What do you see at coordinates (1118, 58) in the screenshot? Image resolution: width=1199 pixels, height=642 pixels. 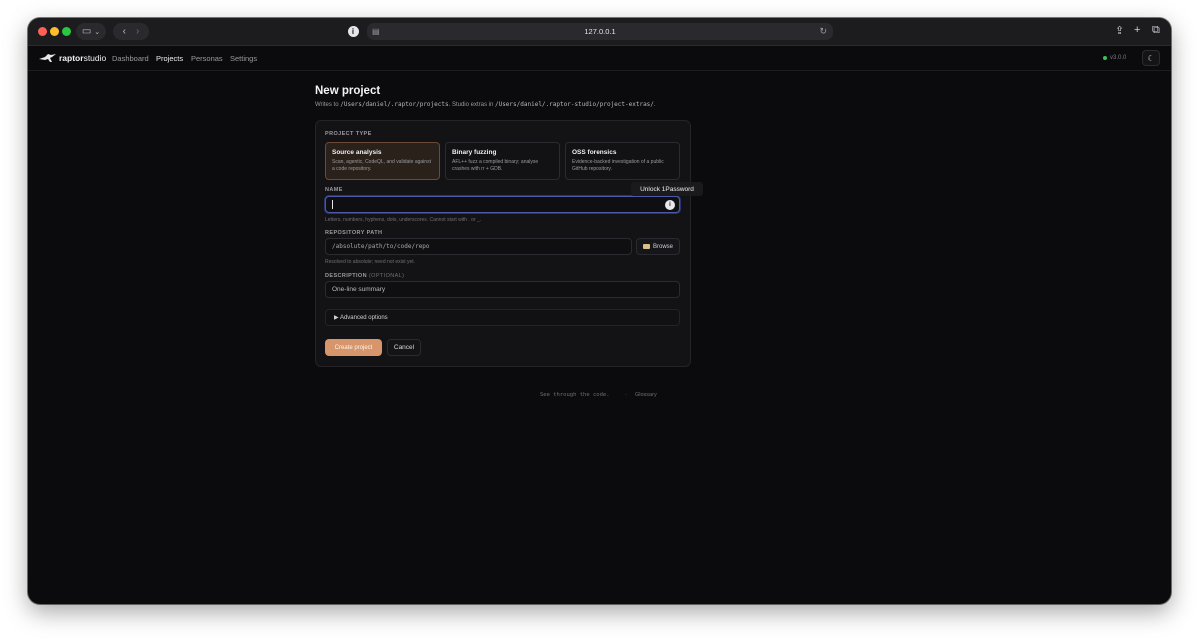 I see `version-text: v3.0.0` at bounding box center [1118, 58].